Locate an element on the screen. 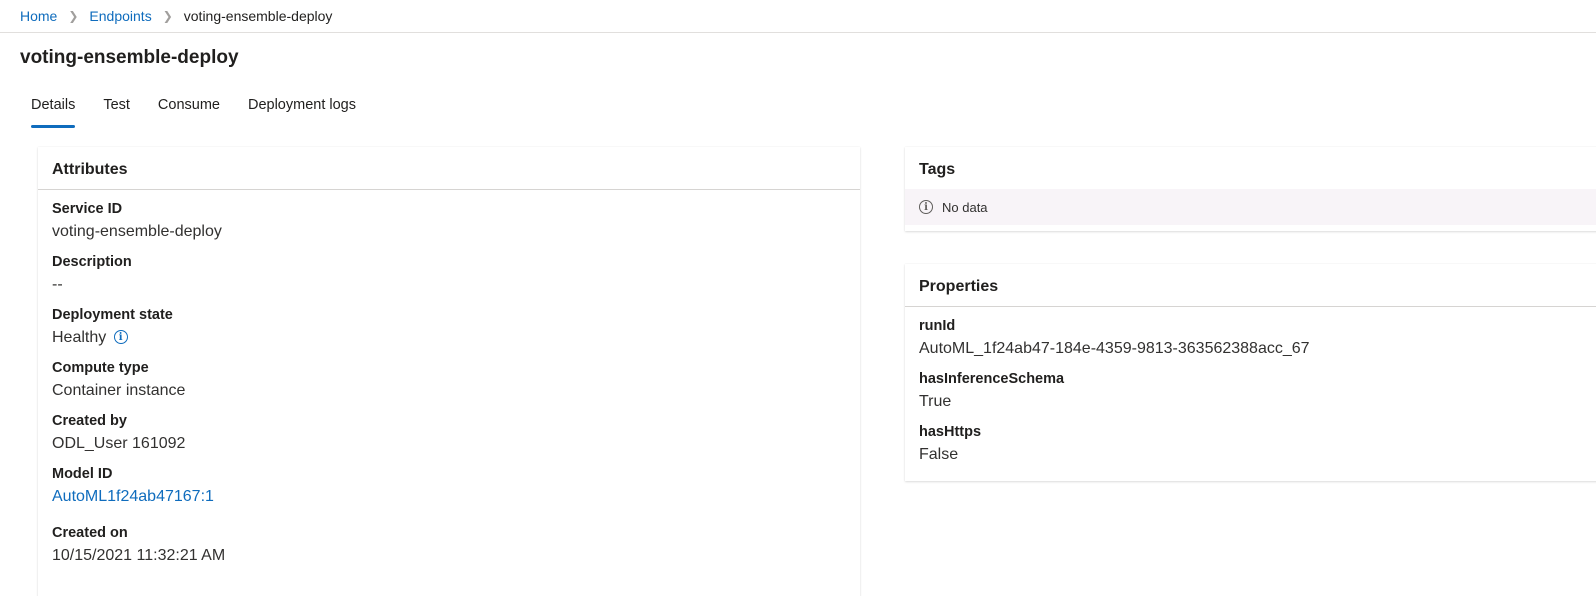 This screenshot has width=1596, height=596. field-label: Description is located at coordinates (92, 262).